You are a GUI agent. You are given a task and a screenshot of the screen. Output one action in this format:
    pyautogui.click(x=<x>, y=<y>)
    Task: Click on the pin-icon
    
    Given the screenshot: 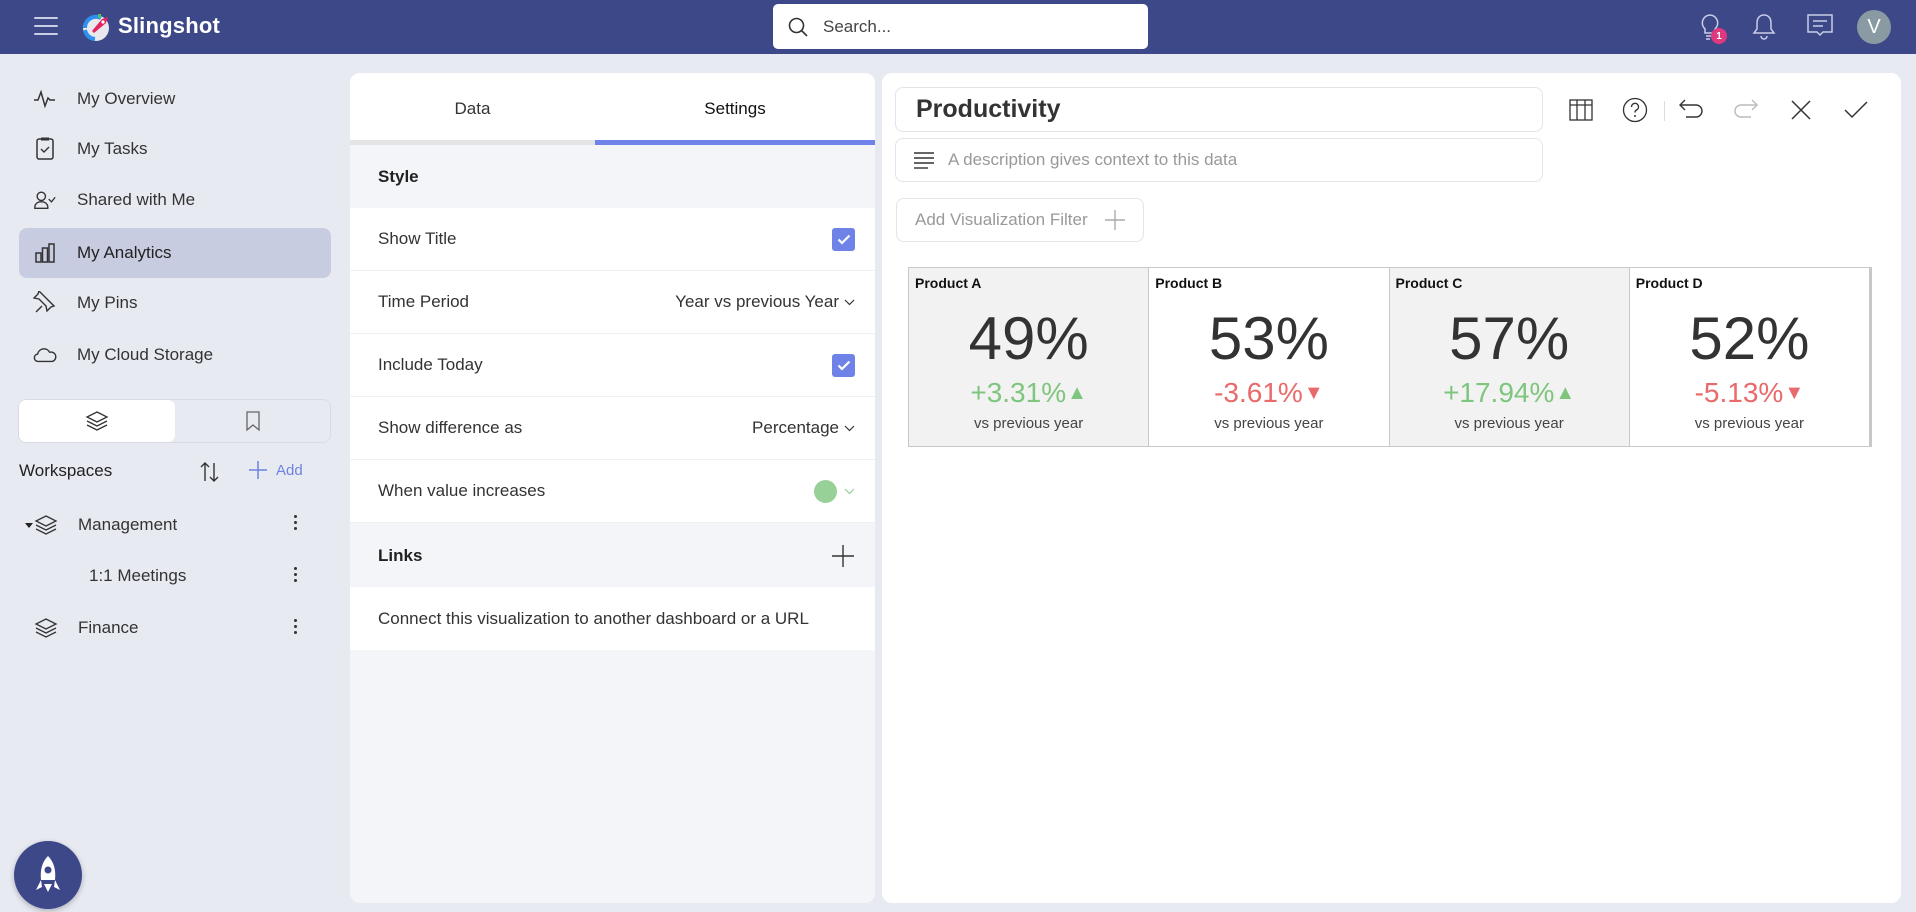 What is the action you would take?
    pyautogui.click(x=45, y=303)
    